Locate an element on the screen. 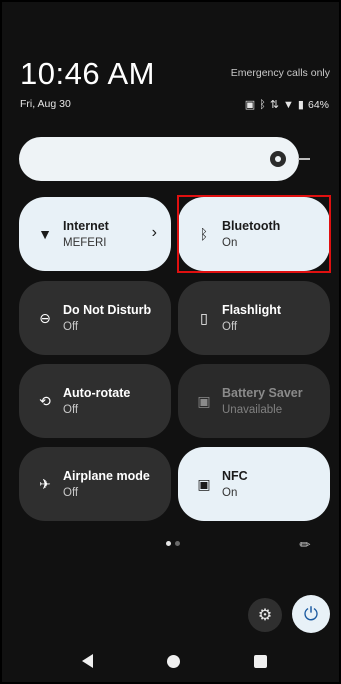  tile-subtitle: Unavailable is located at coordinates (252, 410).